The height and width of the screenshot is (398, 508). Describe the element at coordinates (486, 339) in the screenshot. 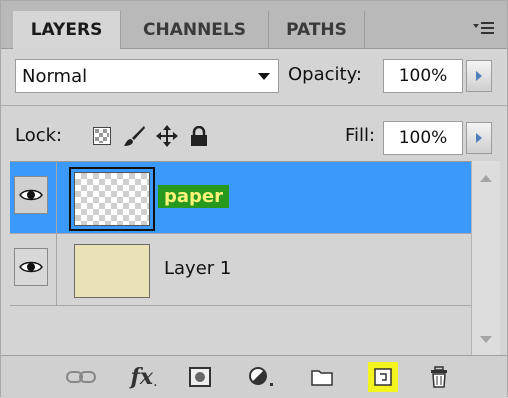

I see `scroll-down-icon` at that location.